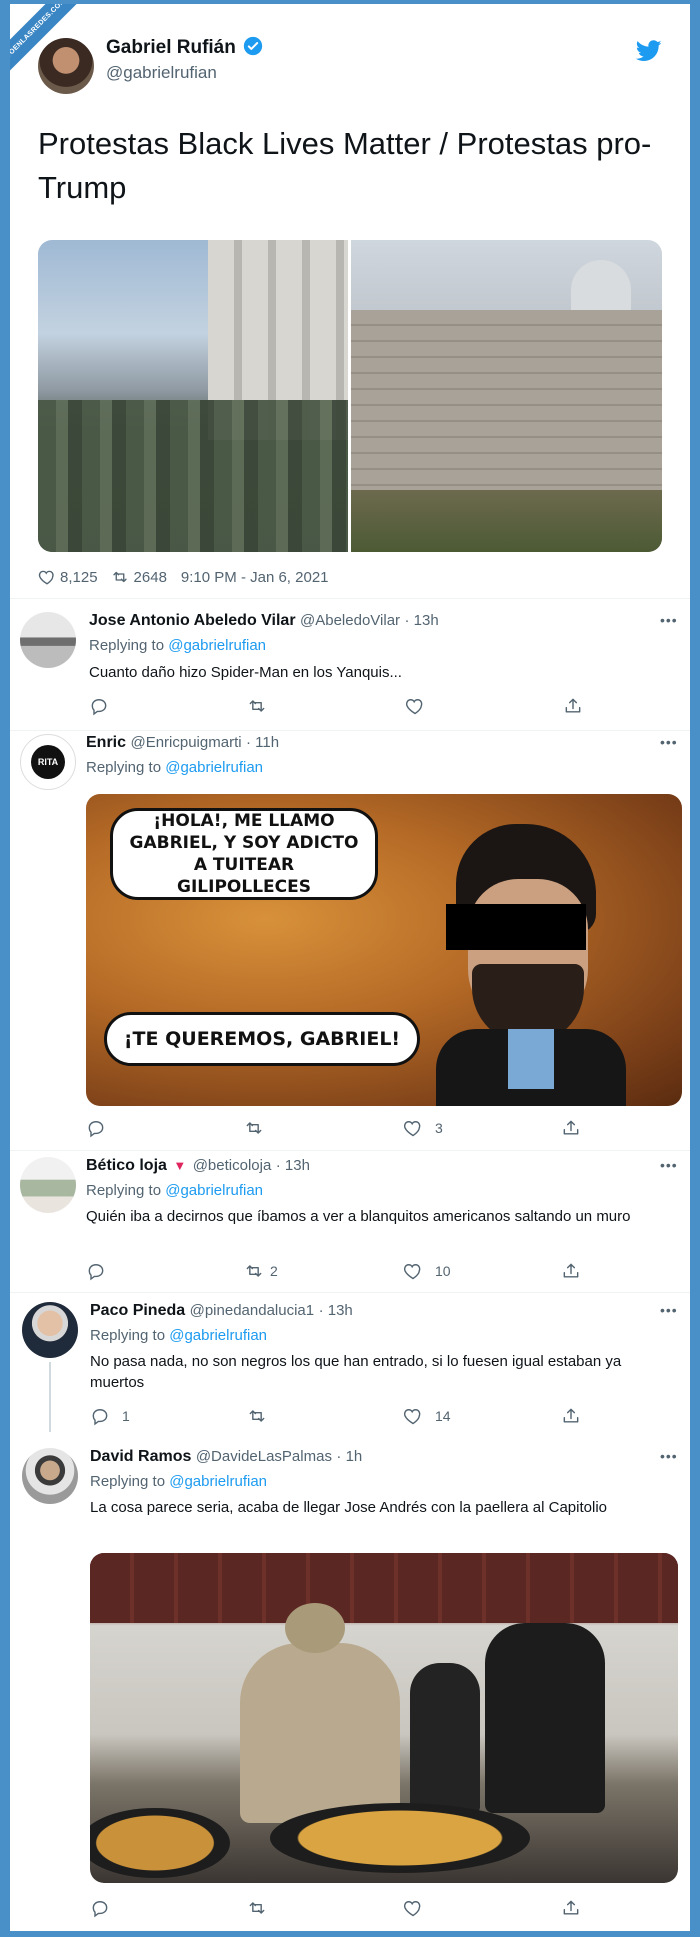 Image resolution: width=700 pixels, height=1937 pixels. Describe the element at coordinates (171, 47) in the screenshot. I see `main-author-name-text: Gabriel Rufián` at that location.